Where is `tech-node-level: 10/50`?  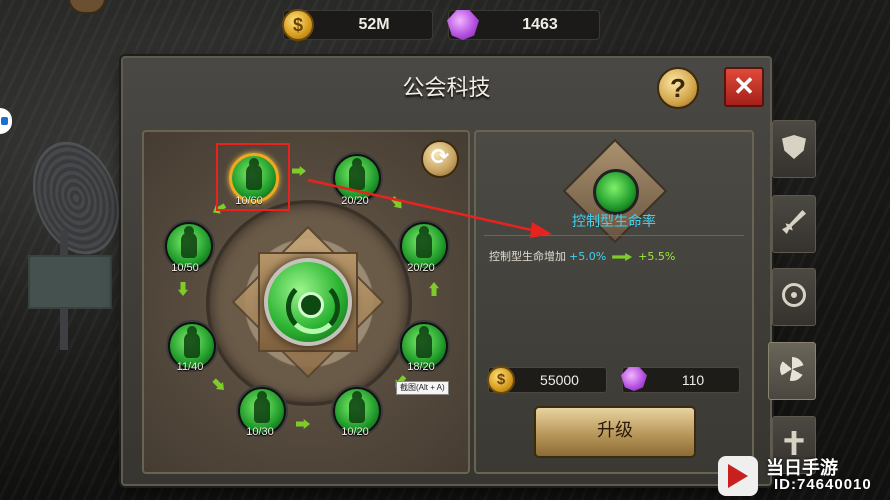
tech-node-level: 10/50 is located at coordinates (185, 268).